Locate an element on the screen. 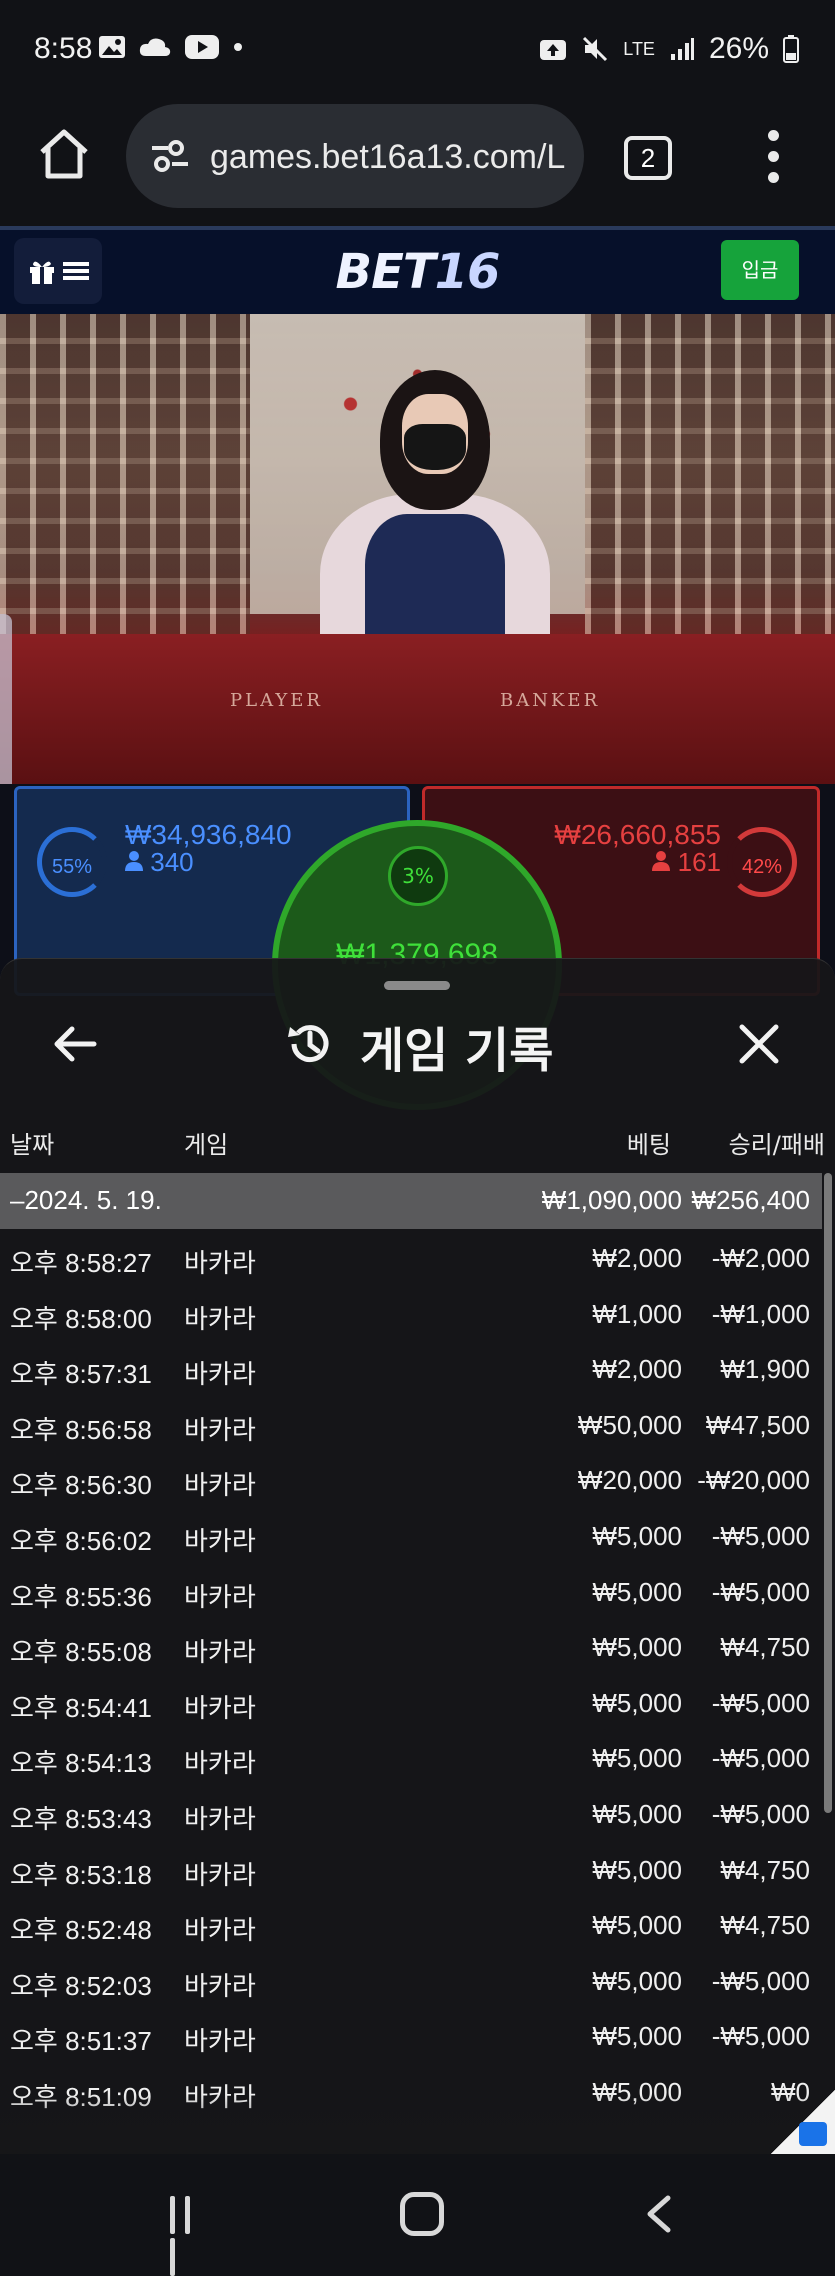 This screenshot has height=2276, width=835. system-nav-bar is located at coordinates (417, 2215).